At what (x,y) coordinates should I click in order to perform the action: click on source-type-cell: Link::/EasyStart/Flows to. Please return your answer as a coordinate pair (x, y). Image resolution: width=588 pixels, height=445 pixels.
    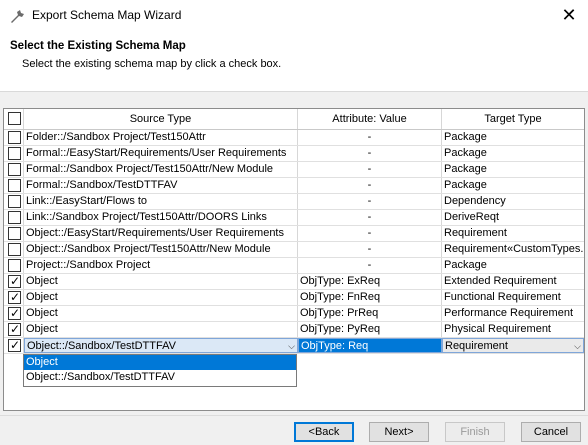
    Looking at the image, I should click on (161, 201).